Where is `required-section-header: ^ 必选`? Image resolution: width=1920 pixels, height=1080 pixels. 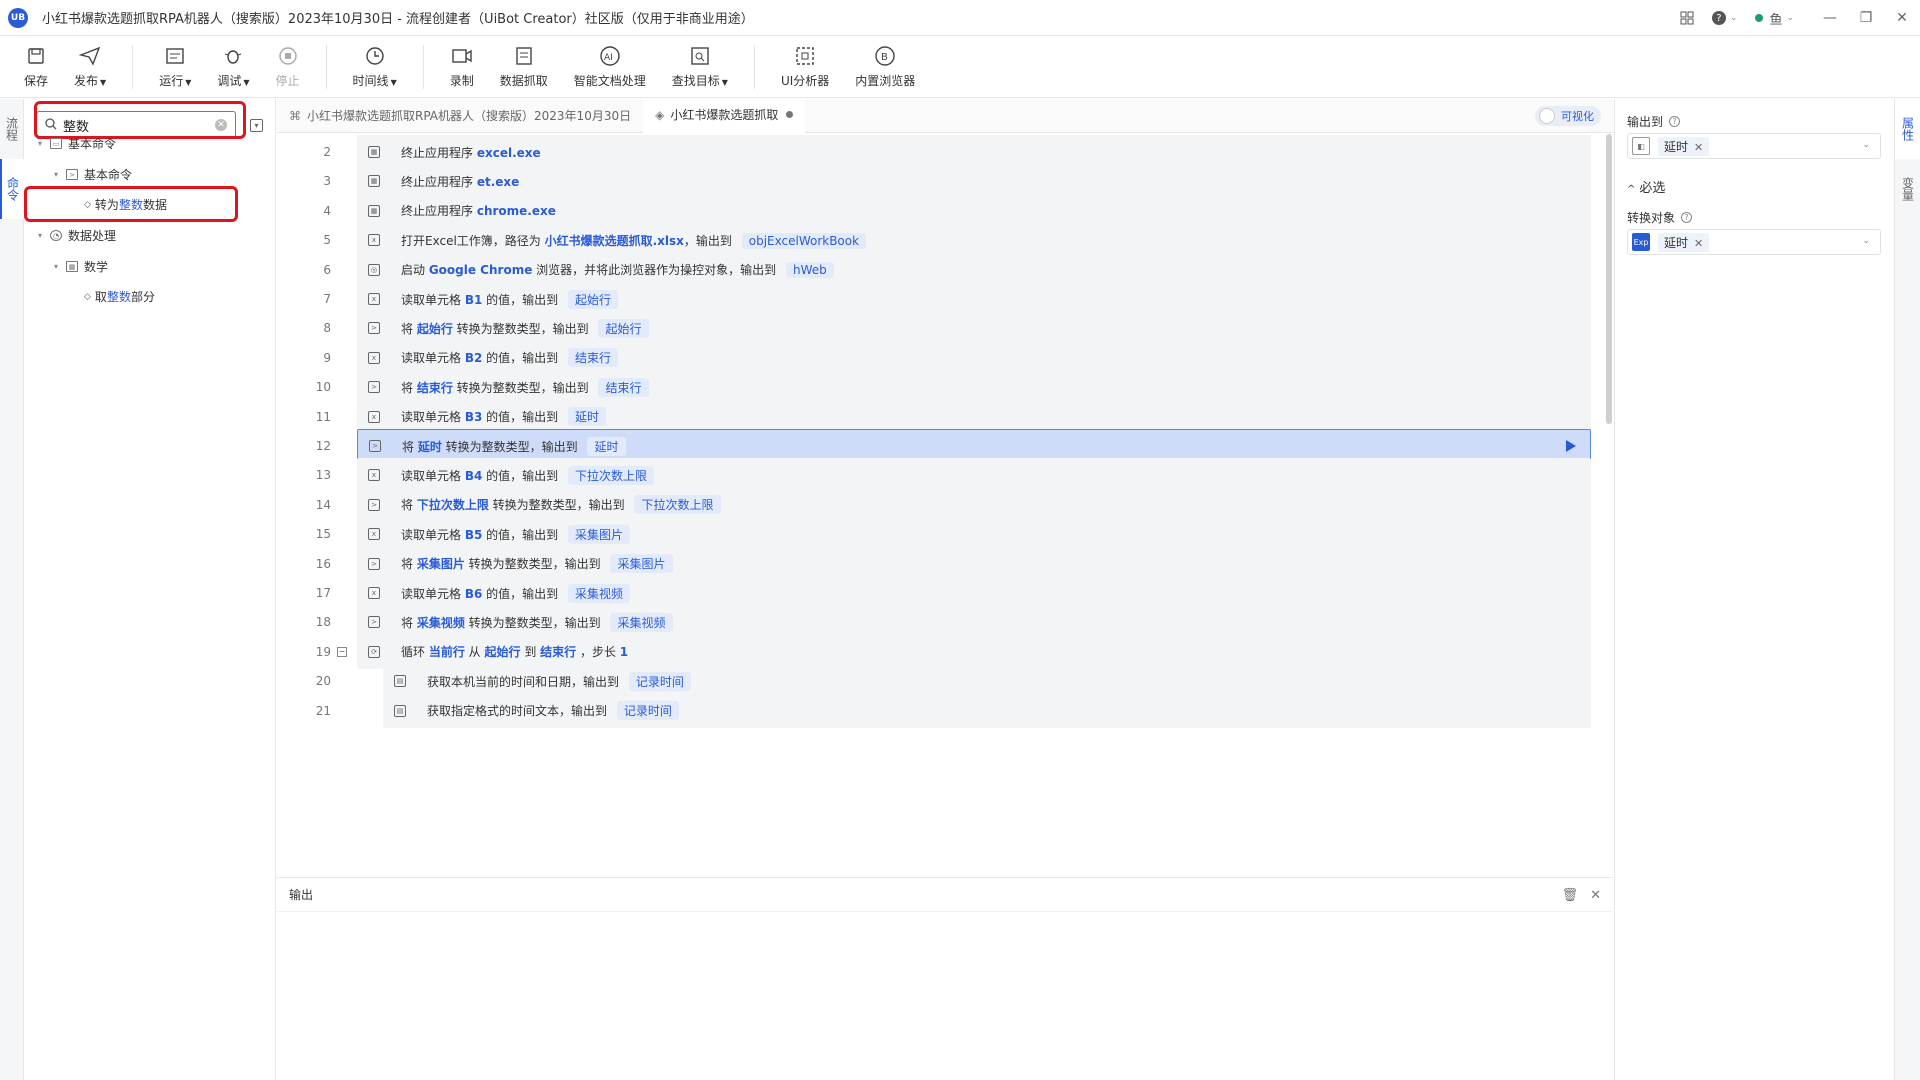 required-section-header: ^ 必选 is located at coordinates (1646, 186).